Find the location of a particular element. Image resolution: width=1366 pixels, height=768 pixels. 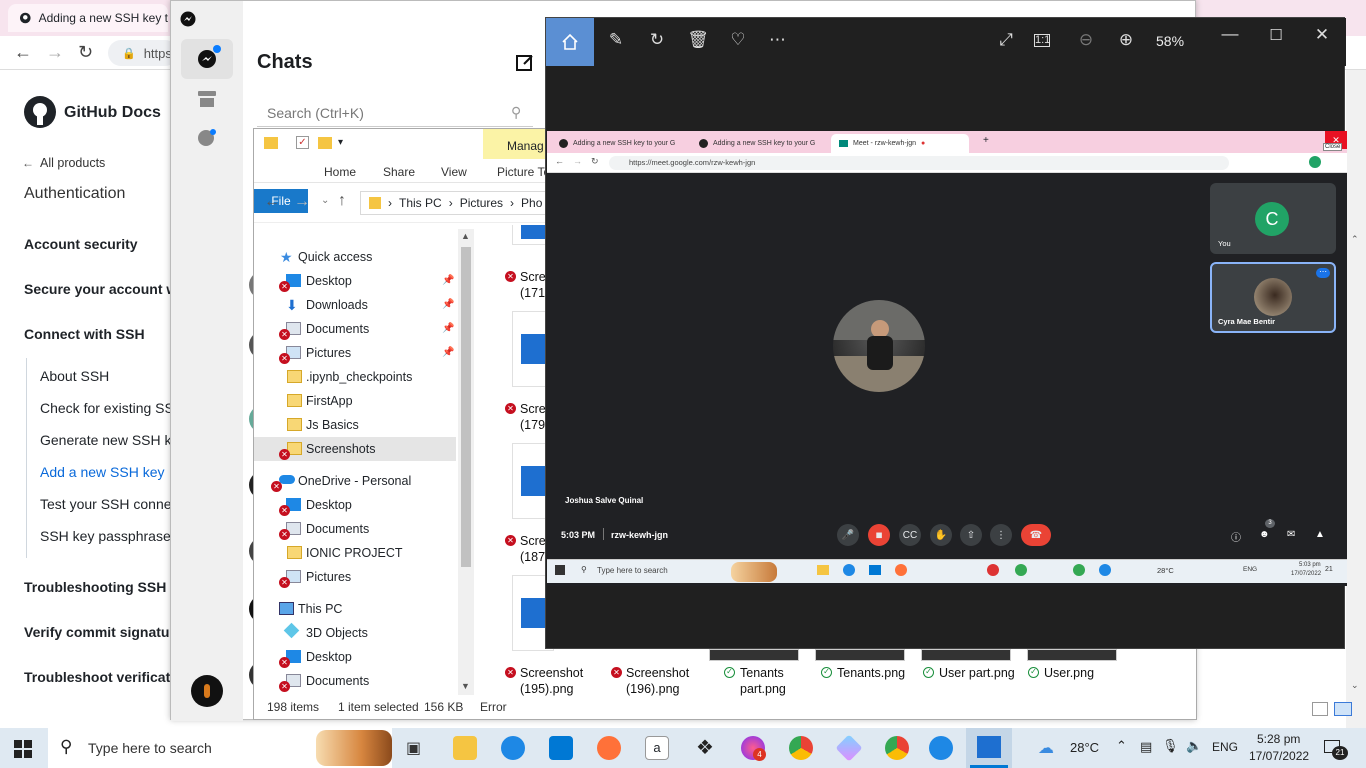

large-icons-view-icon is located at coordinates (1343, 709).